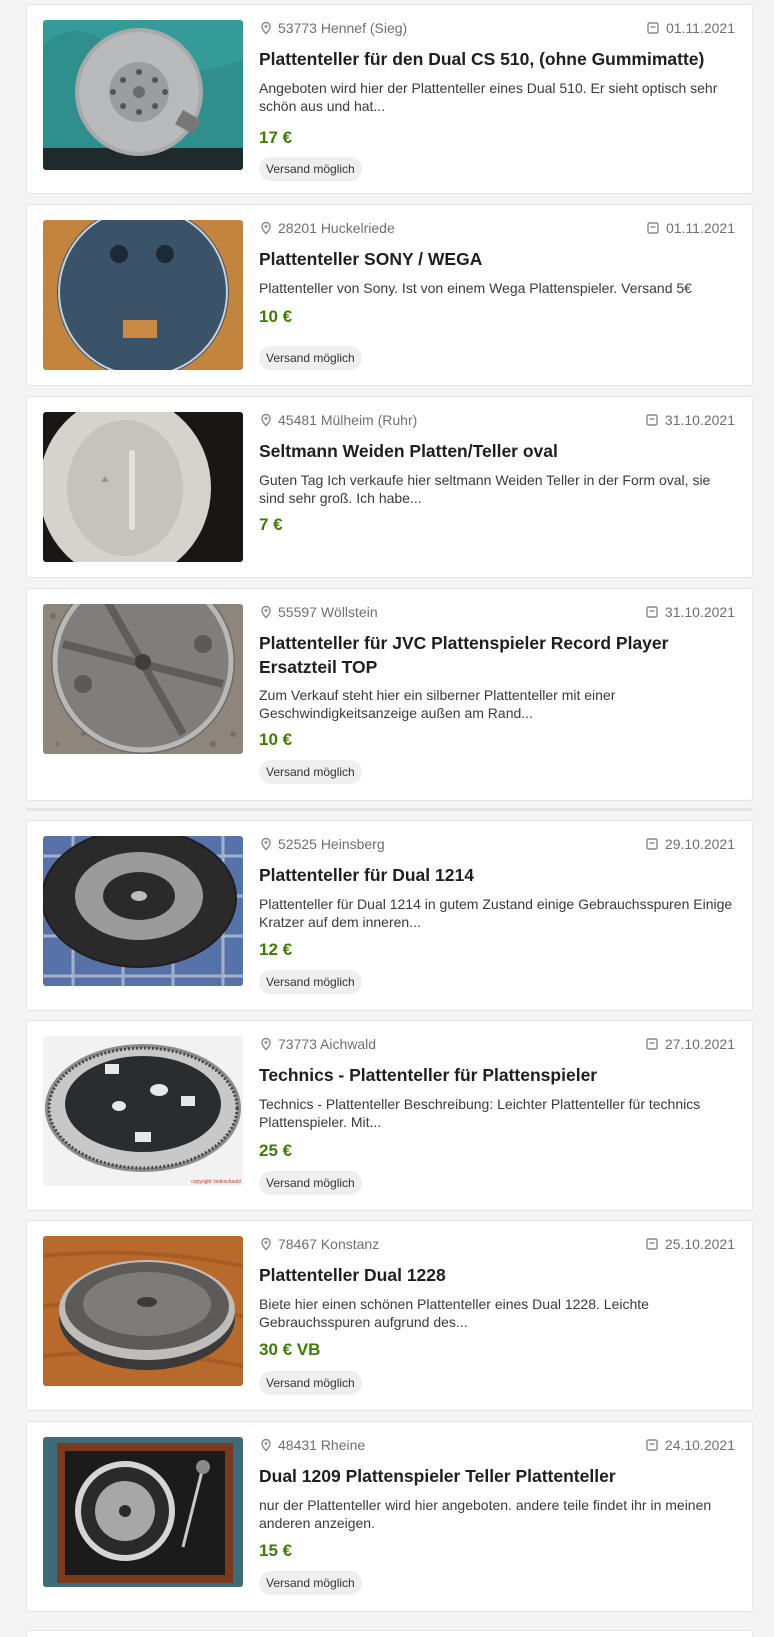 Image resolution: width=774 pixels, height=1637 pixels. I want to click on location-text: 28201 Huckelriede, so click(336, 228).